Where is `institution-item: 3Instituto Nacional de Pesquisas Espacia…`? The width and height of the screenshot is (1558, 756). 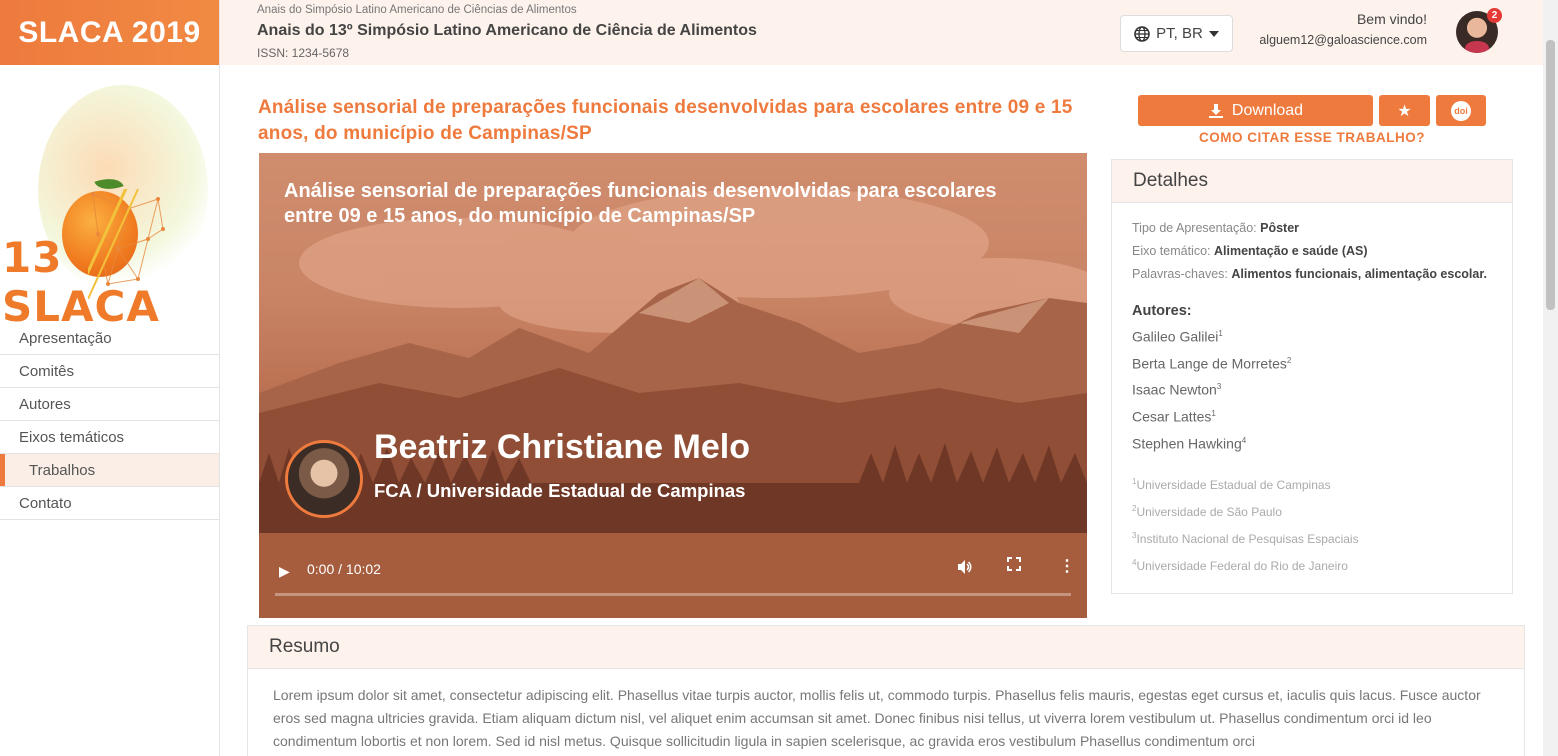
institution-item: 3Instituto Nacional de Pesquisas Espacia… is located at coordinates (1312, 537).